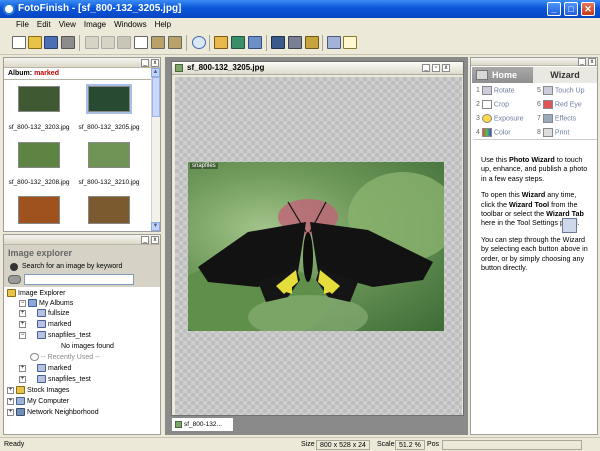 The width and height of the screenshot is (600, 451). What do you see at coordinates (199, 42) in the screenshot?
I see `zoom-icon` at bounding box center [199, 42].